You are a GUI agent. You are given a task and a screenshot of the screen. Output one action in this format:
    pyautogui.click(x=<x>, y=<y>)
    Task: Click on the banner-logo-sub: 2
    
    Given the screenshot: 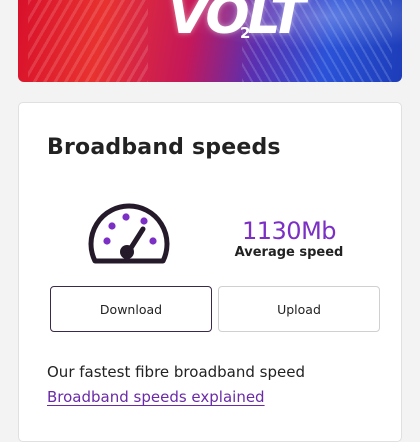 What is the action you would take?
    pyautogui.click(x=245, y=33)
    